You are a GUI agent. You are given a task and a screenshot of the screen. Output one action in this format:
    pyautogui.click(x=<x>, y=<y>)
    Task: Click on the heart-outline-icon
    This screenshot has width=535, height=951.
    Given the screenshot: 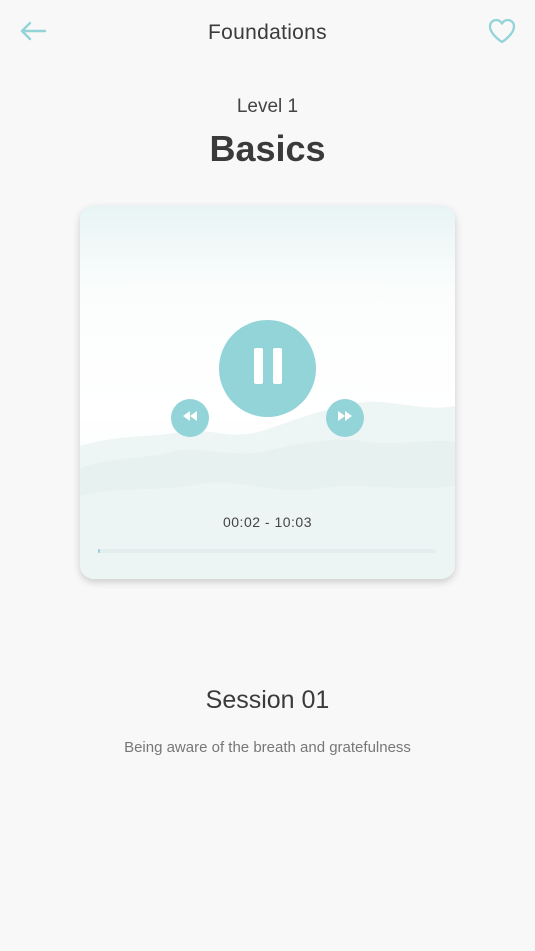 What is the action you would take?
    pyautogui.click(x=502, y=33)
    